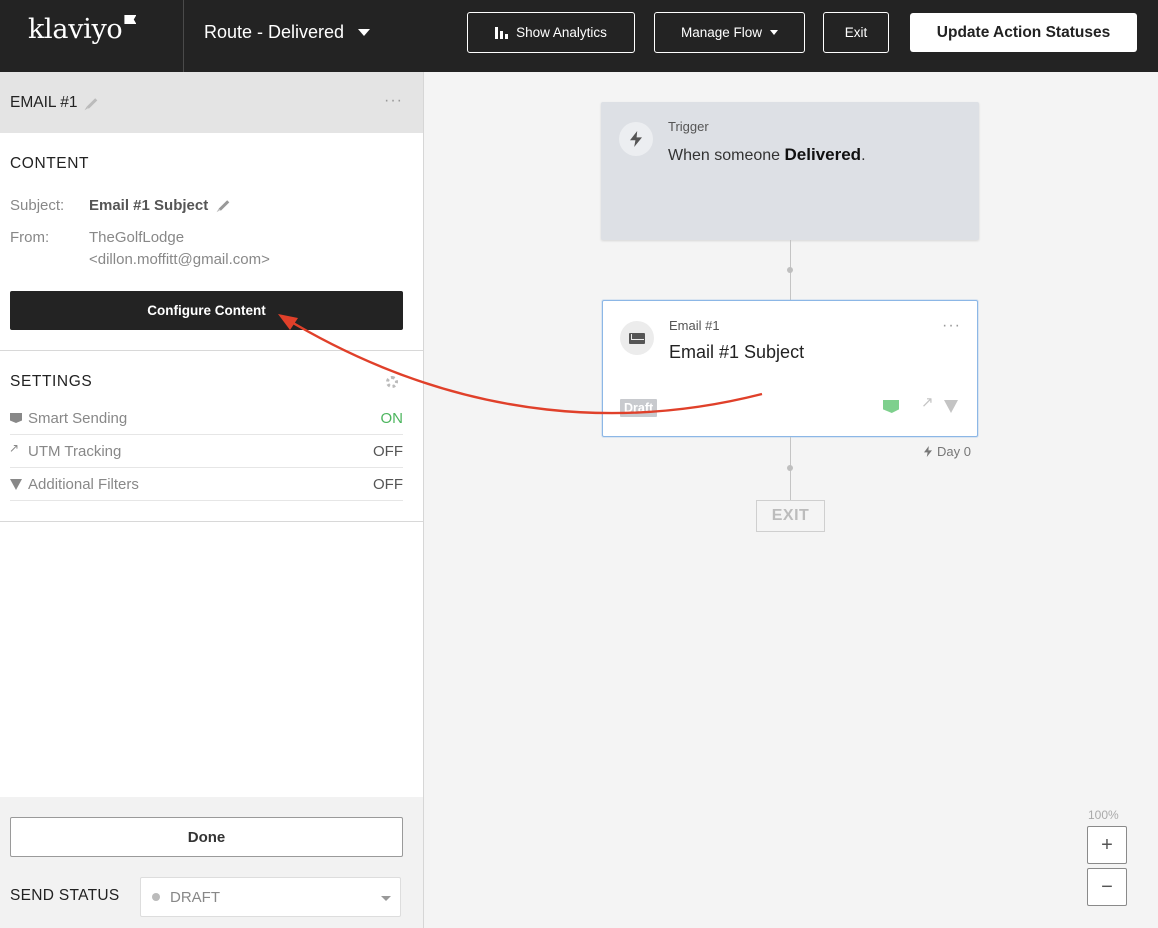 This screenshot has width=1158, height=928. What do you see at coordinates (75, 451) in the screenshot?
I see `setting-label: UTM Tracking` at bounding box center [75, 451].